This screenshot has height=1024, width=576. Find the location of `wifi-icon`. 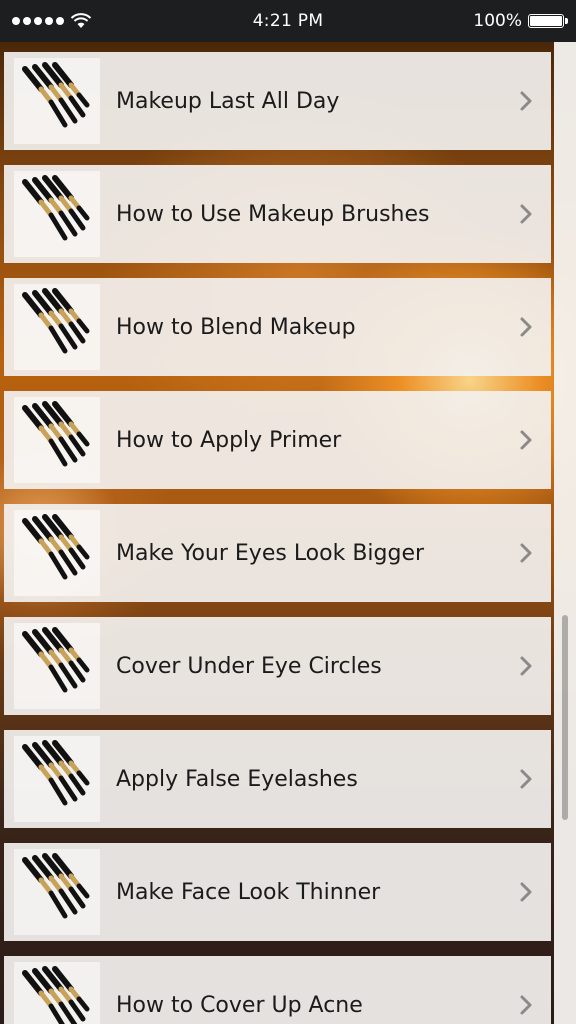

wifi-icon is located at coordinates (81, 20).